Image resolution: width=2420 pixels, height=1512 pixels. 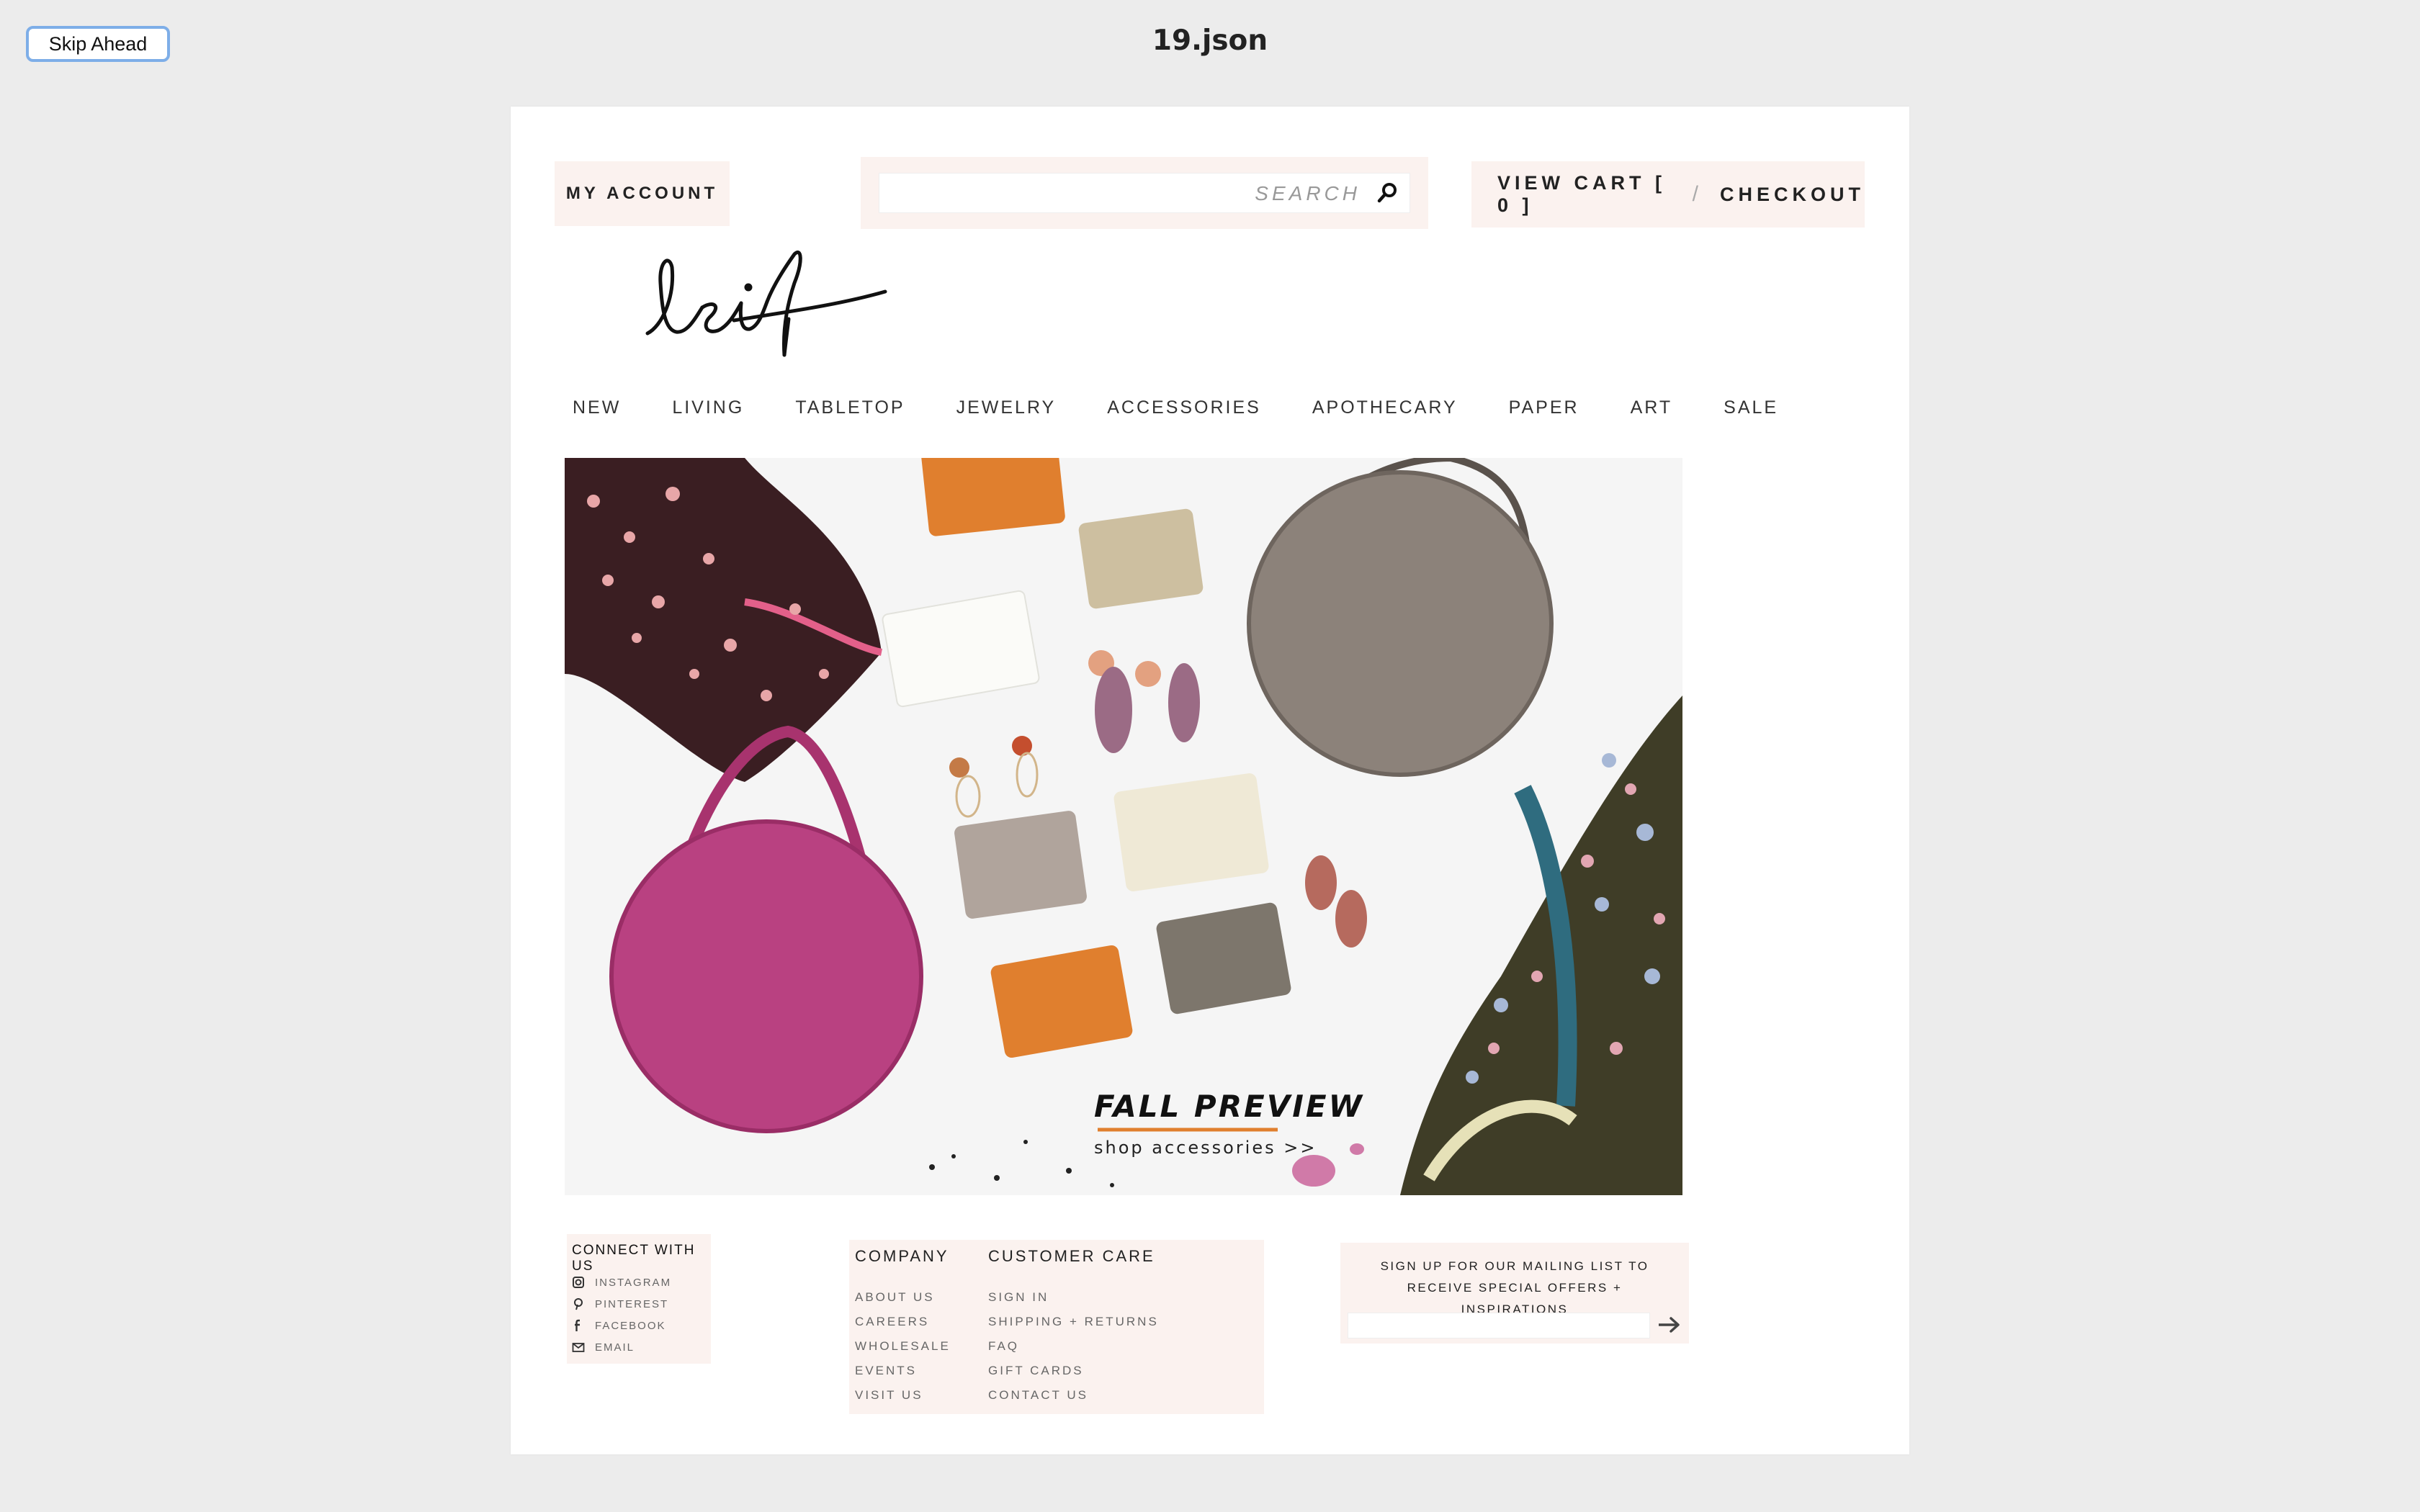 I want to click on checkout-link: CHECKOUT, so click(x=1792, y=195).